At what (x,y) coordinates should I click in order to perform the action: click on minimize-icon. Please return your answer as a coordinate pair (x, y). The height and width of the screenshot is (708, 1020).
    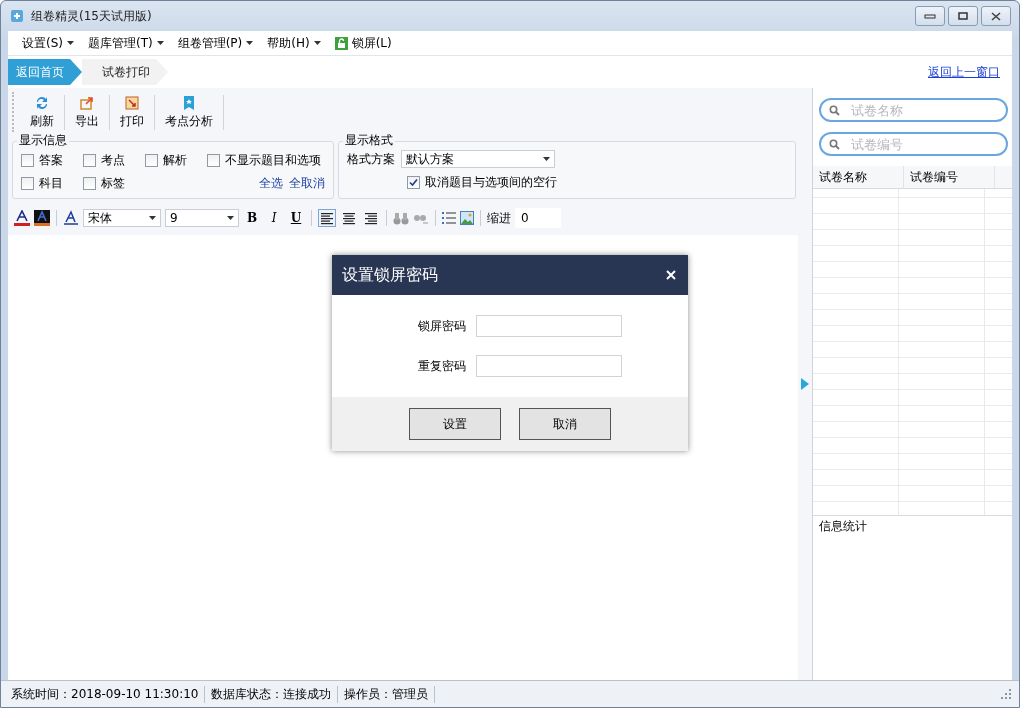
    Looking at the image, I should click on (930, 16).